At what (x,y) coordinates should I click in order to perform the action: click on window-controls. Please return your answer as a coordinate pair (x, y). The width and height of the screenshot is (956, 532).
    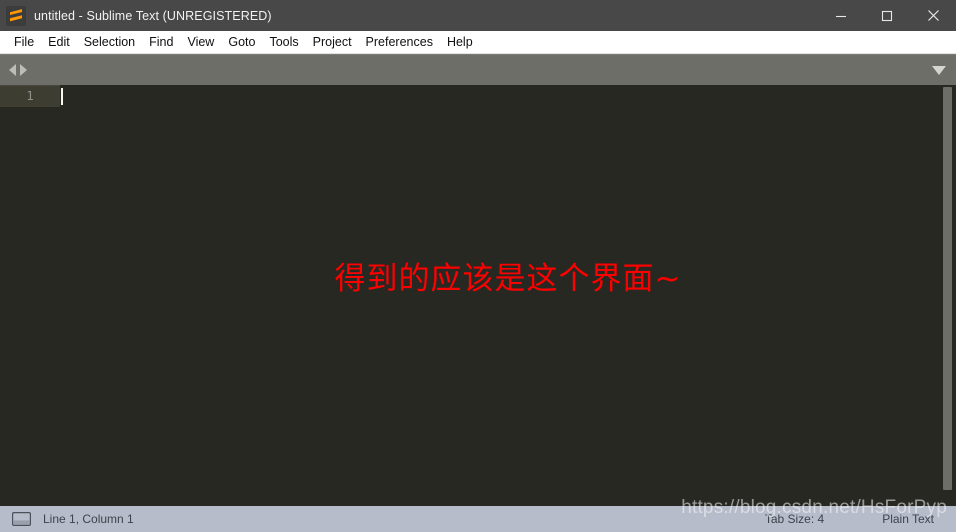
    Looking at the image, I should click on (887, 15).